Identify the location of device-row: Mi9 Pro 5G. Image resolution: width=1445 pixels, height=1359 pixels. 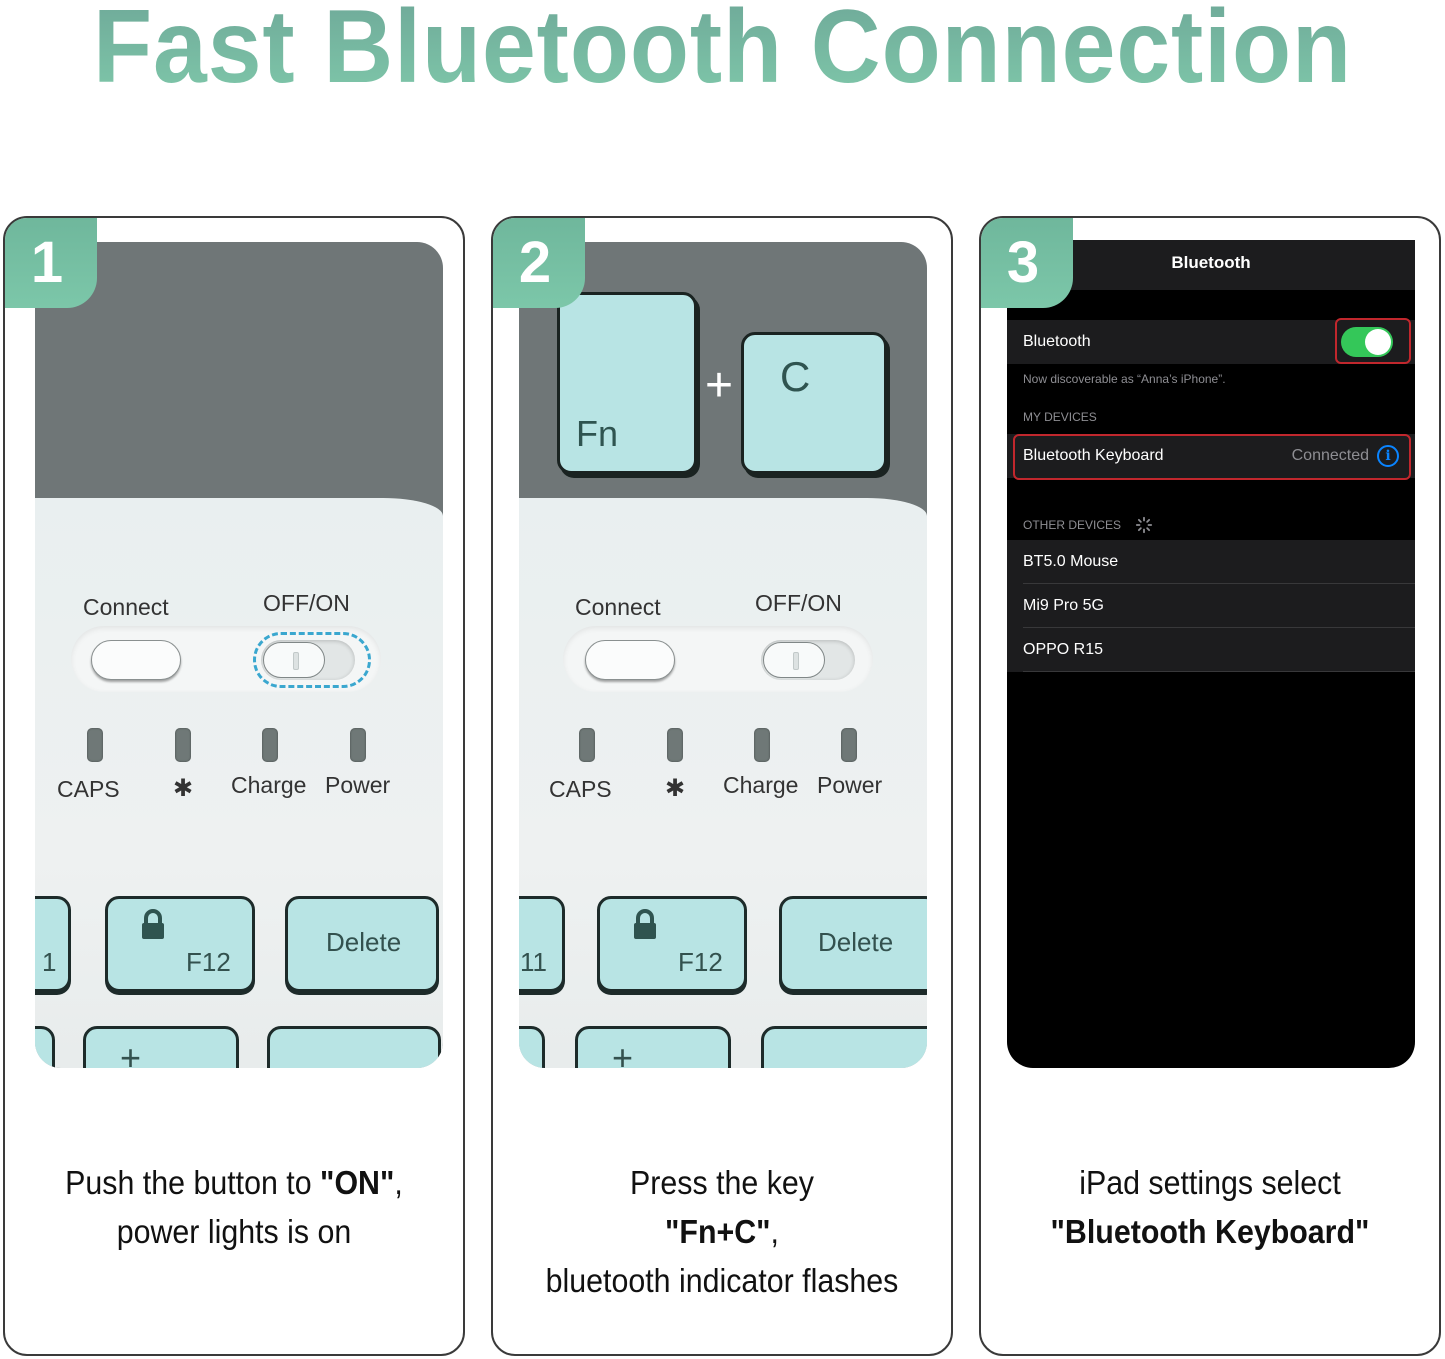
(1211, 606).